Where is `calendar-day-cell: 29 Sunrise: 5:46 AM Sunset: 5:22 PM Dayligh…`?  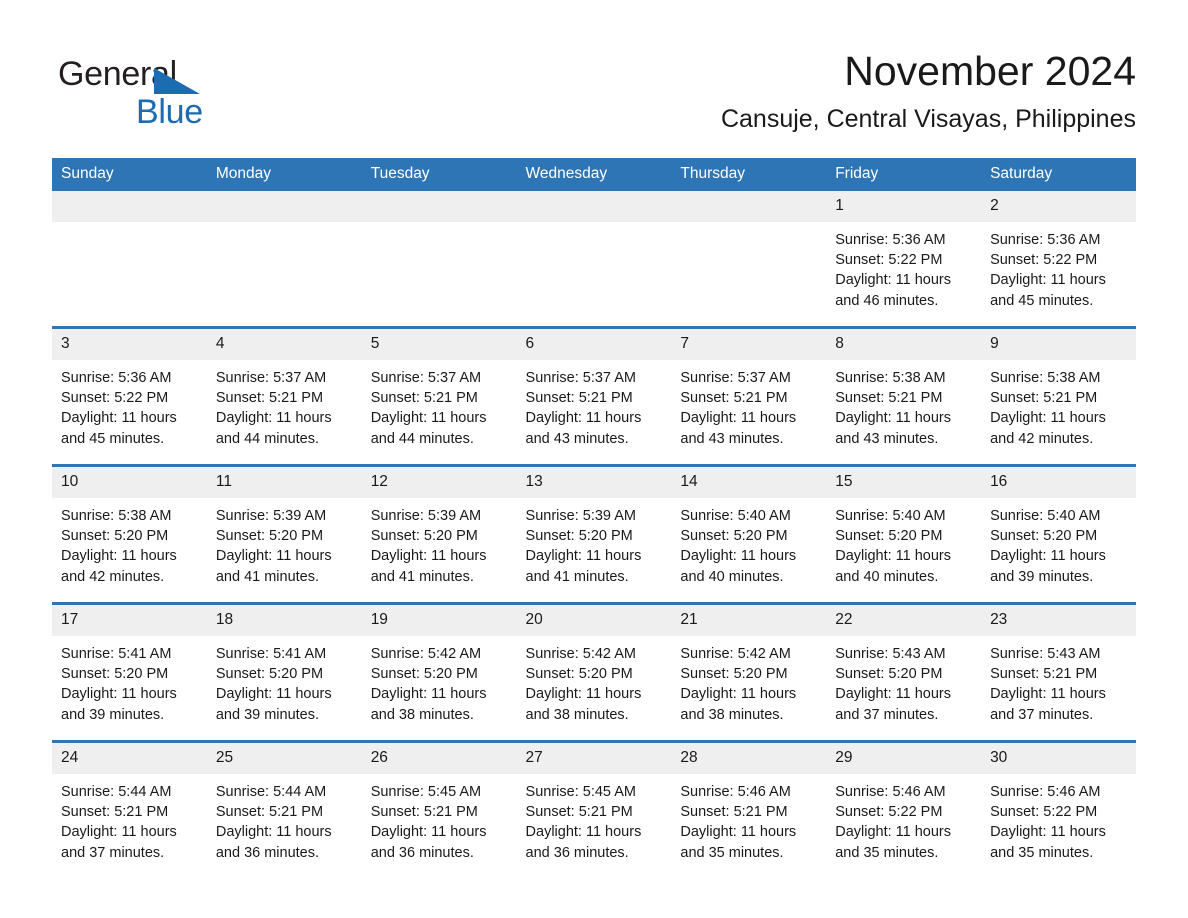 calendar-day-cell: 29 Sunrise: 5:46 AM Sunset: 5:22 PM Dayligh… is located at coordinates (904, 809).